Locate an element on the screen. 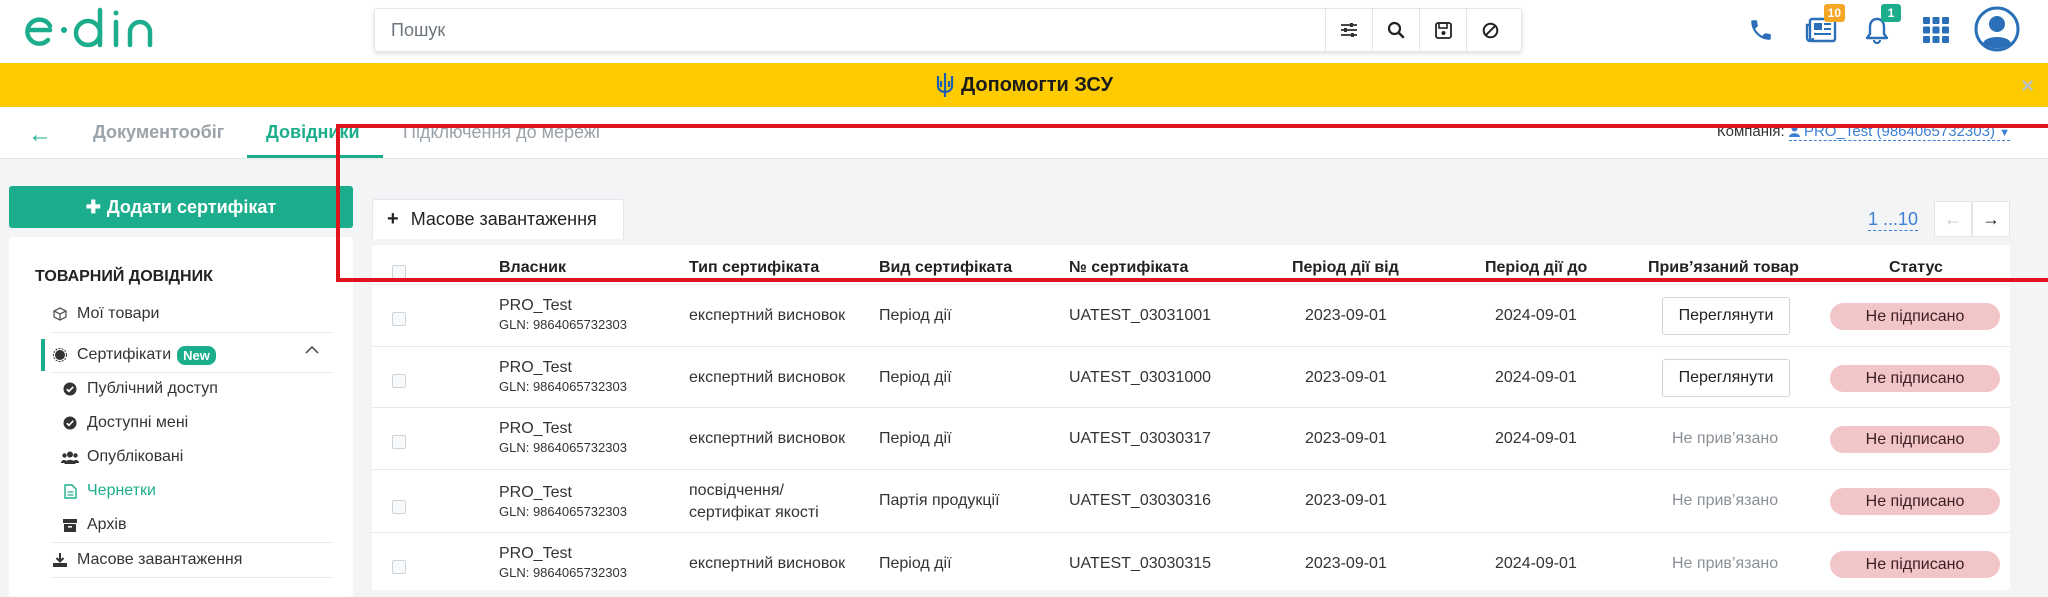 The image size is (2048, 597). top-bar: 10 1 is located at coordinates (1024, 31).